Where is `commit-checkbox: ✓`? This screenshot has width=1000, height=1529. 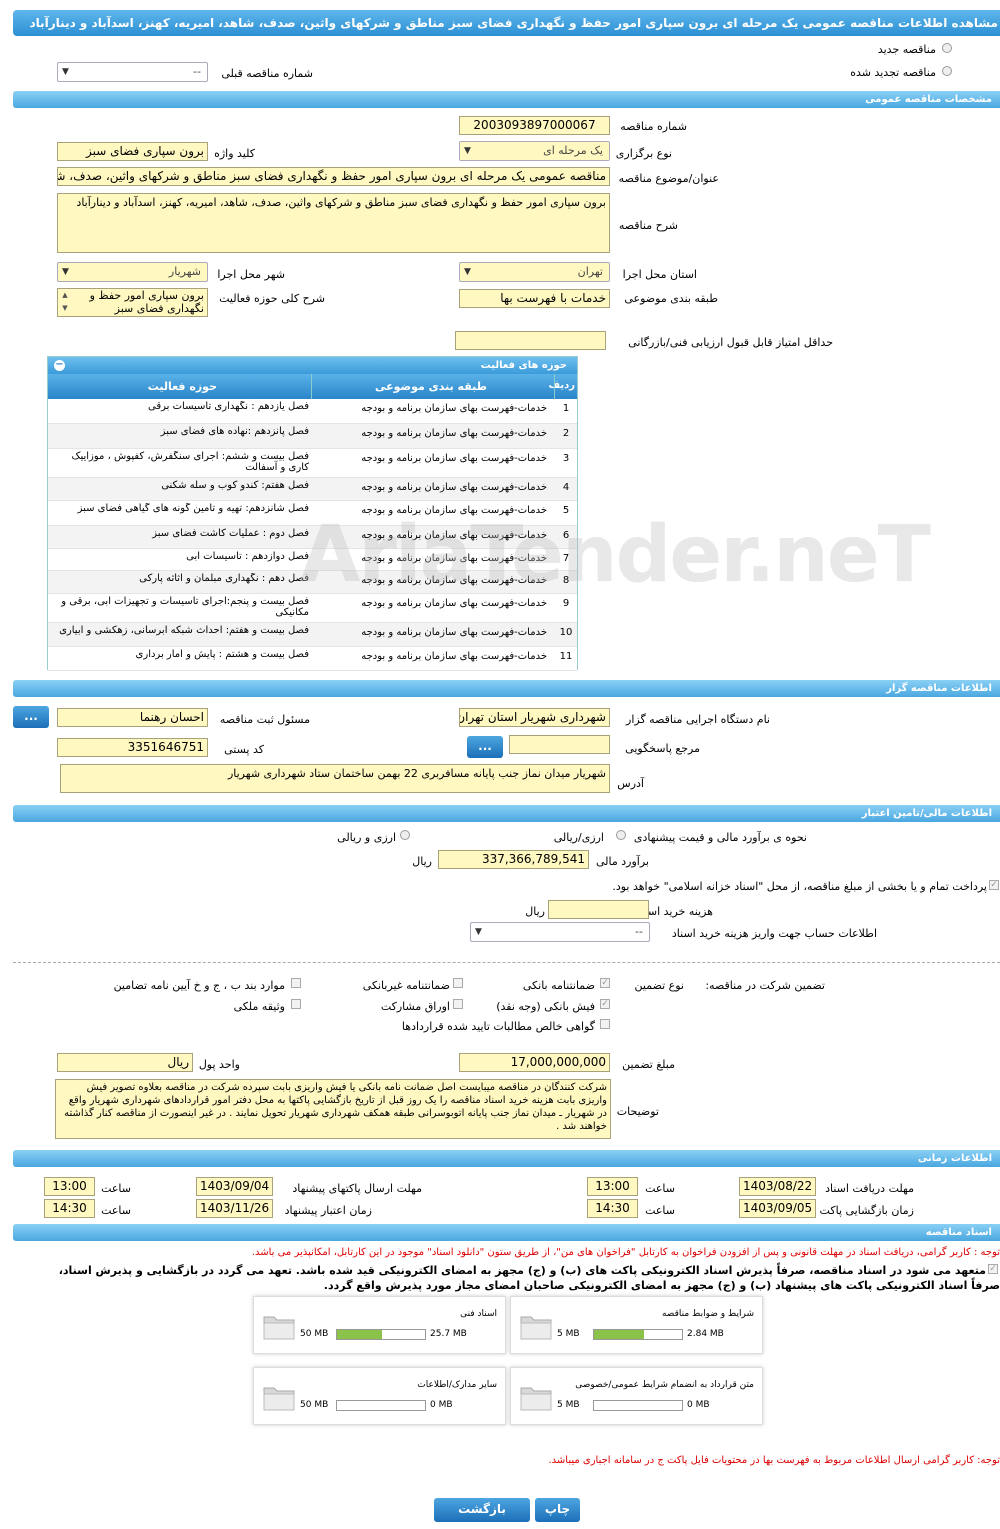 commit-checkbox: ✓ is located at coordinates (993, 1269).